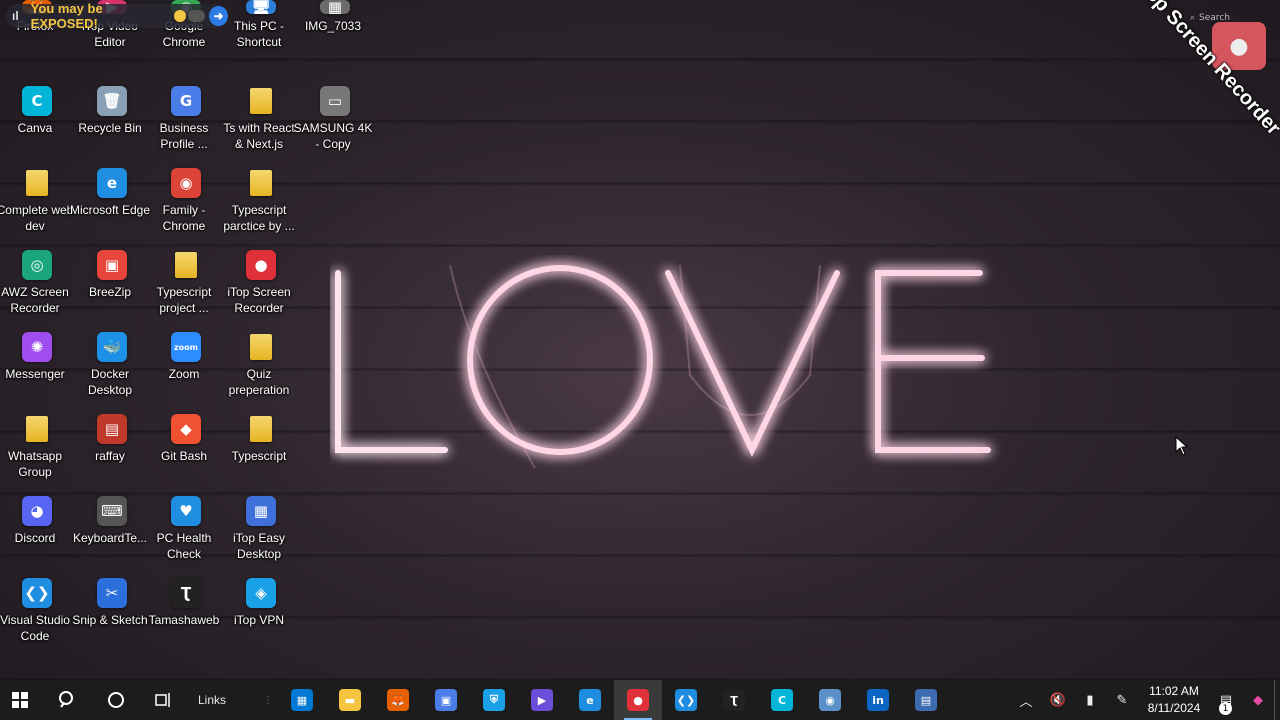 Image resolution: width=1280 pixels, height=720 pixels. I want to click on pen-icon: ✎, so click(1122, 700).